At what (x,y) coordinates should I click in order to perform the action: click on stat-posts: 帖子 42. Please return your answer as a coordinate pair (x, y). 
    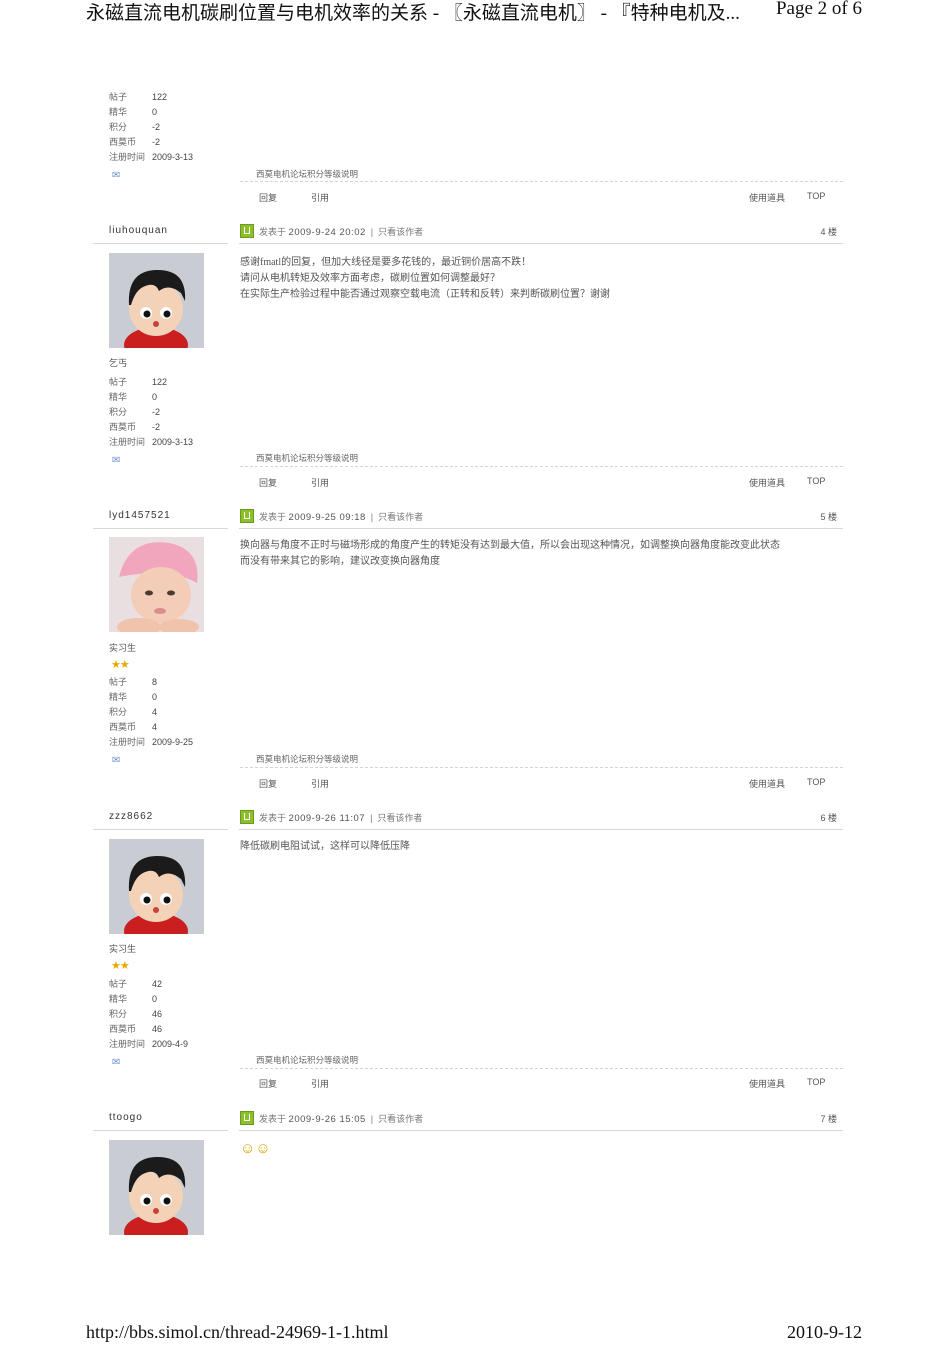
    Looking at the image, I should click on (136, 984).